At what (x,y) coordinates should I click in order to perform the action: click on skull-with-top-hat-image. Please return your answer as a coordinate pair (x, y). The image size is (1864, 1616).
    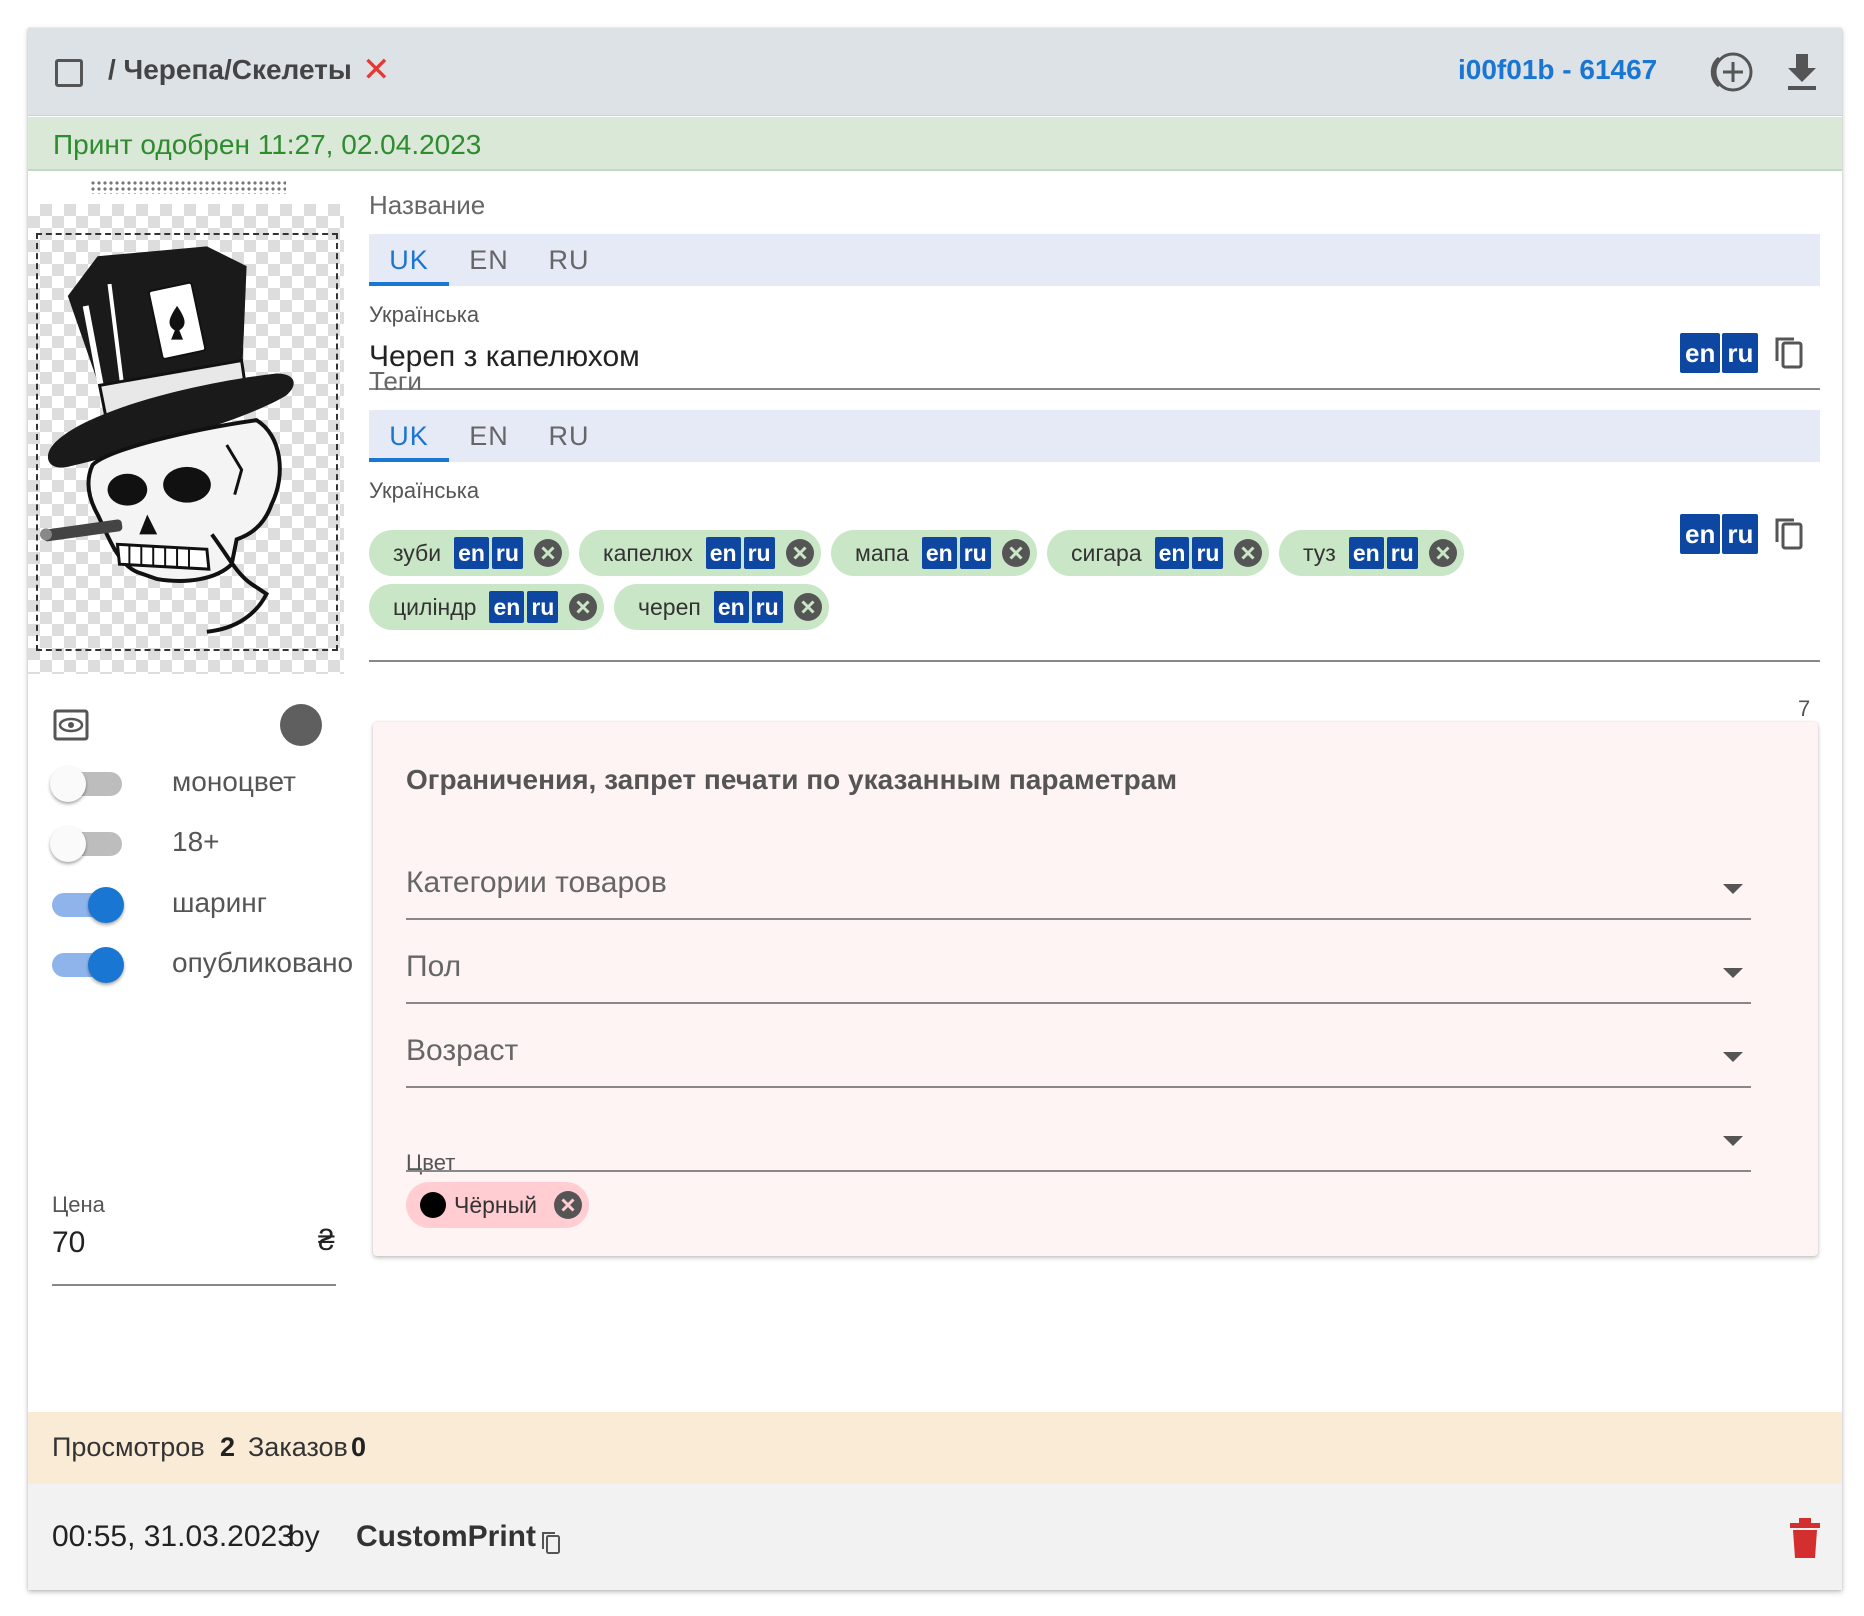
    Looking at the image, I should click on (166, 440).